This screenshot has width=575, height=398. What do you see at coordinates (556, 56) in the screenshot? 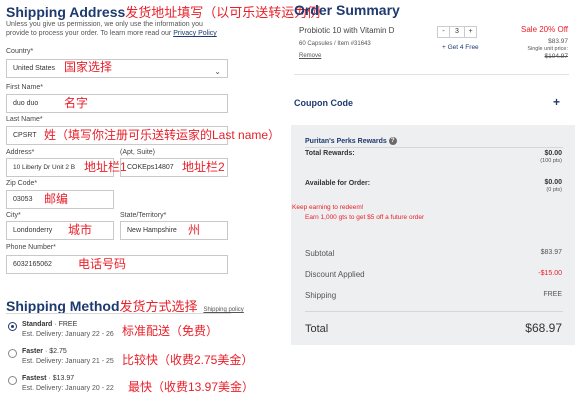
I see `original-price: $104.97` at bounding box center [556, 56].